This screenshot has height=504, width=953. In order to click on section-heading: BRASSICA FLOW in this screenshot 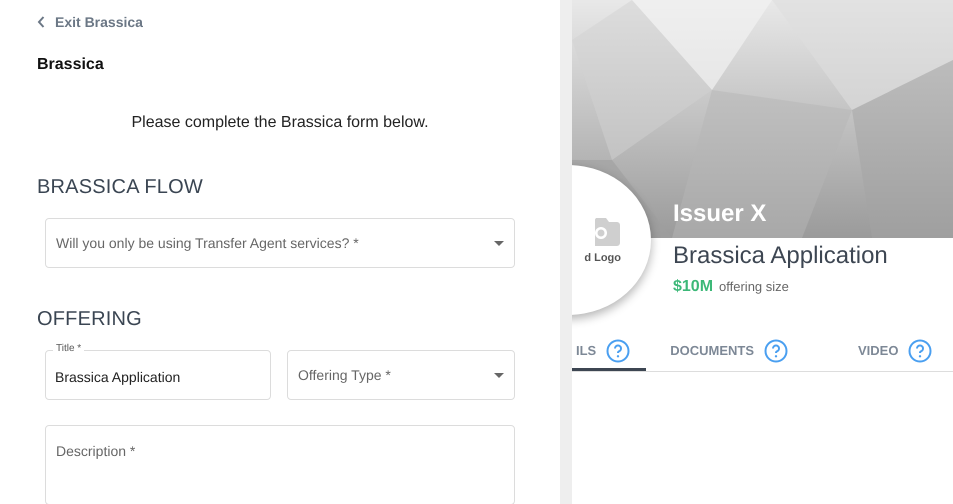, I will do `click(120, 187)`.